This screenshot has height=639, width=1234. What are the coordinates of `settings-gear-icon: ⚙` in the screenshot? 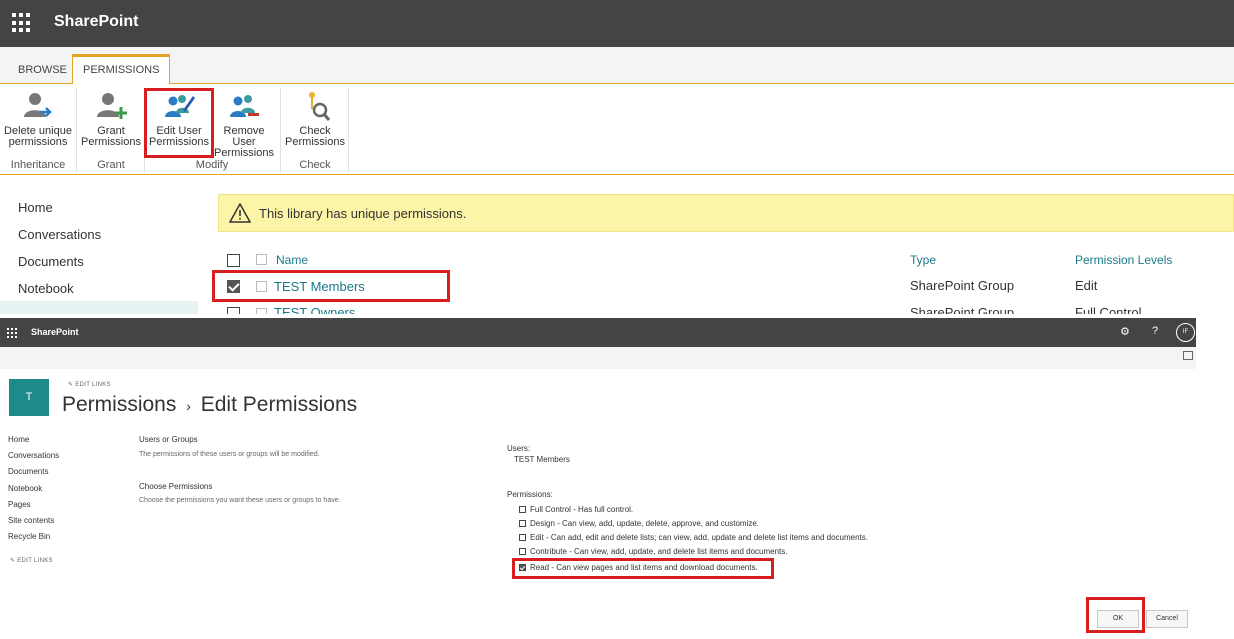 It's located at (1125, 331).